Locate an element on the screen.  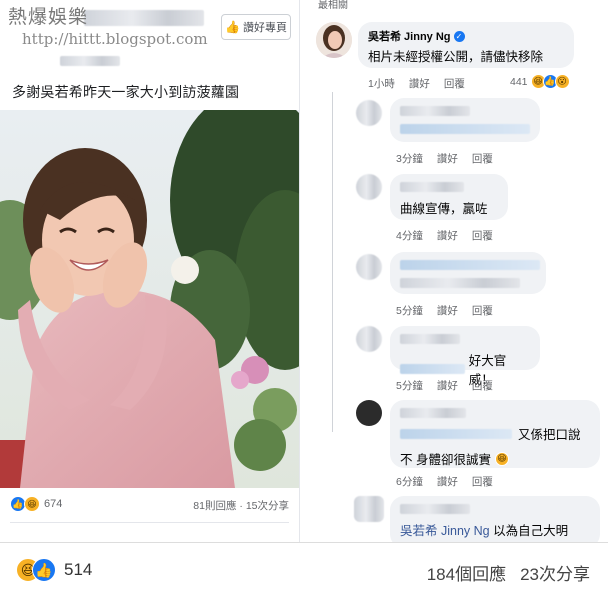
comment-time: 4分鐘 is located at coordinates (409, 235).